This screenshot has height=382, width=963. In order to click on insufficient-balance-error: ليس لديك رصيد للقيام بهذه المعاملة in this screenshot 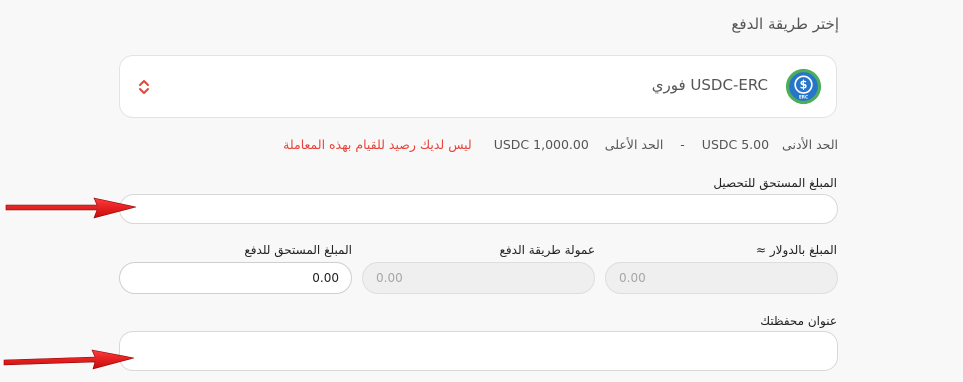, I will do `click(377, 144)`.